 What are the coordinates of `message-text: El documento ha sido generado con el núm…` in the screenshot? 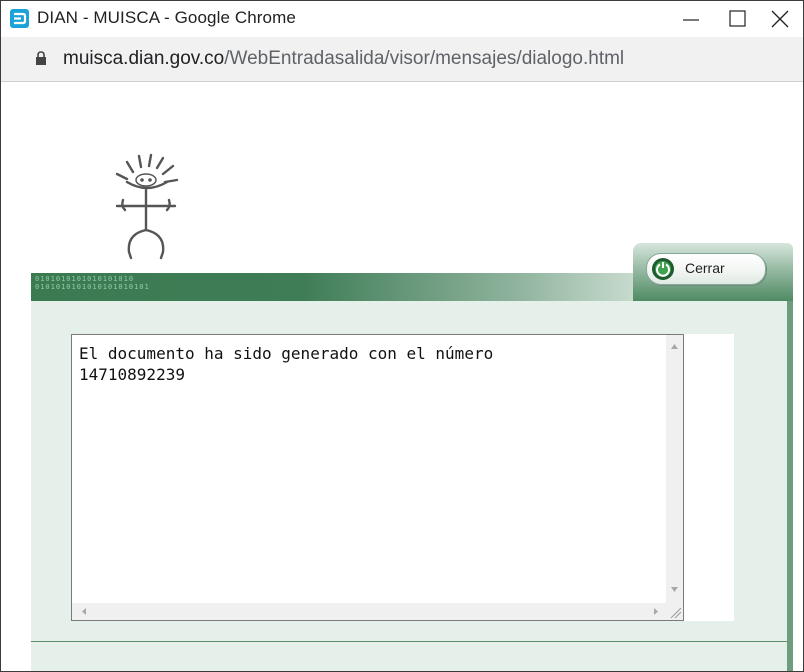 It's located at (364, 364).